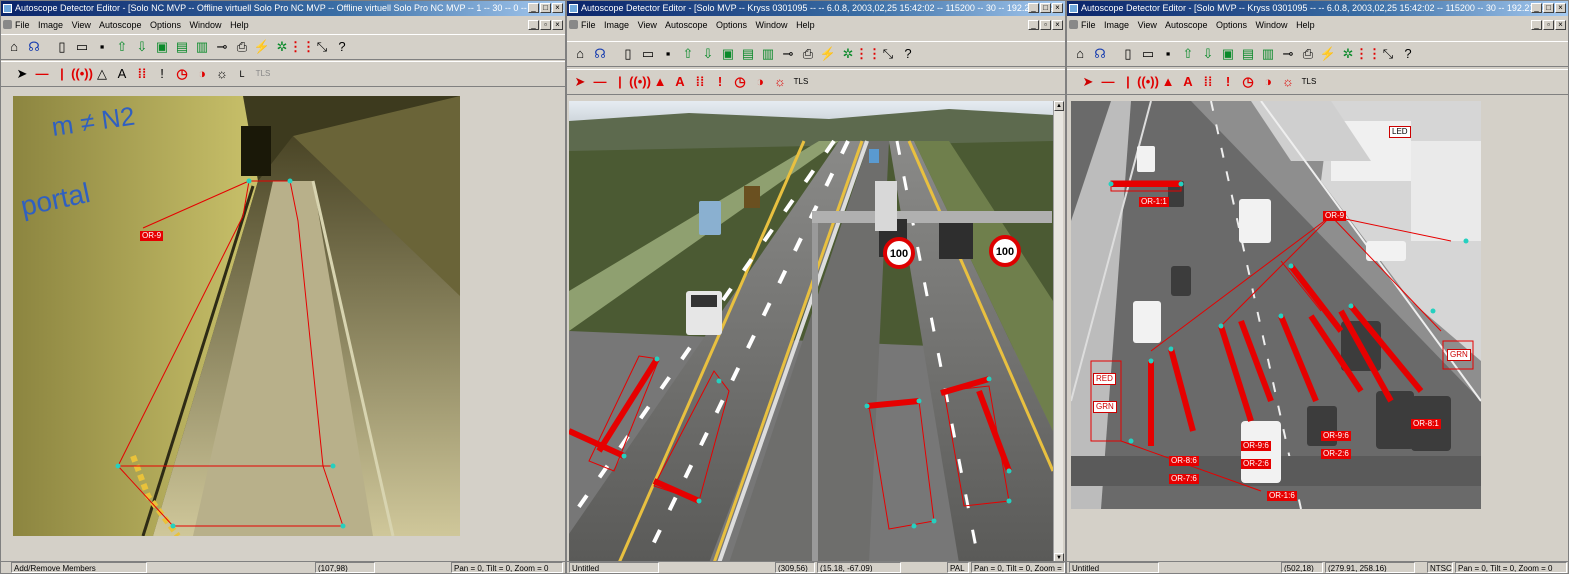  What do you see at coordinates (1058, 332) in the screenshot?
I see `vertical-scrollbar: ▲ ▼` at bounding box center [1058, 332].